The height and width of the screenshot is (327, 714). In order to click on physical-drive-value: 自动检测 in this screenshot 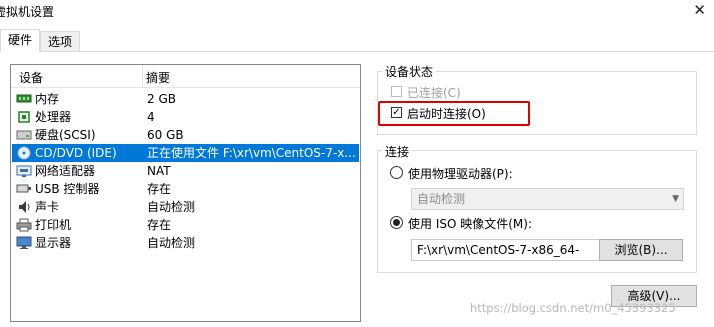, I will do `click(441, 199)`.